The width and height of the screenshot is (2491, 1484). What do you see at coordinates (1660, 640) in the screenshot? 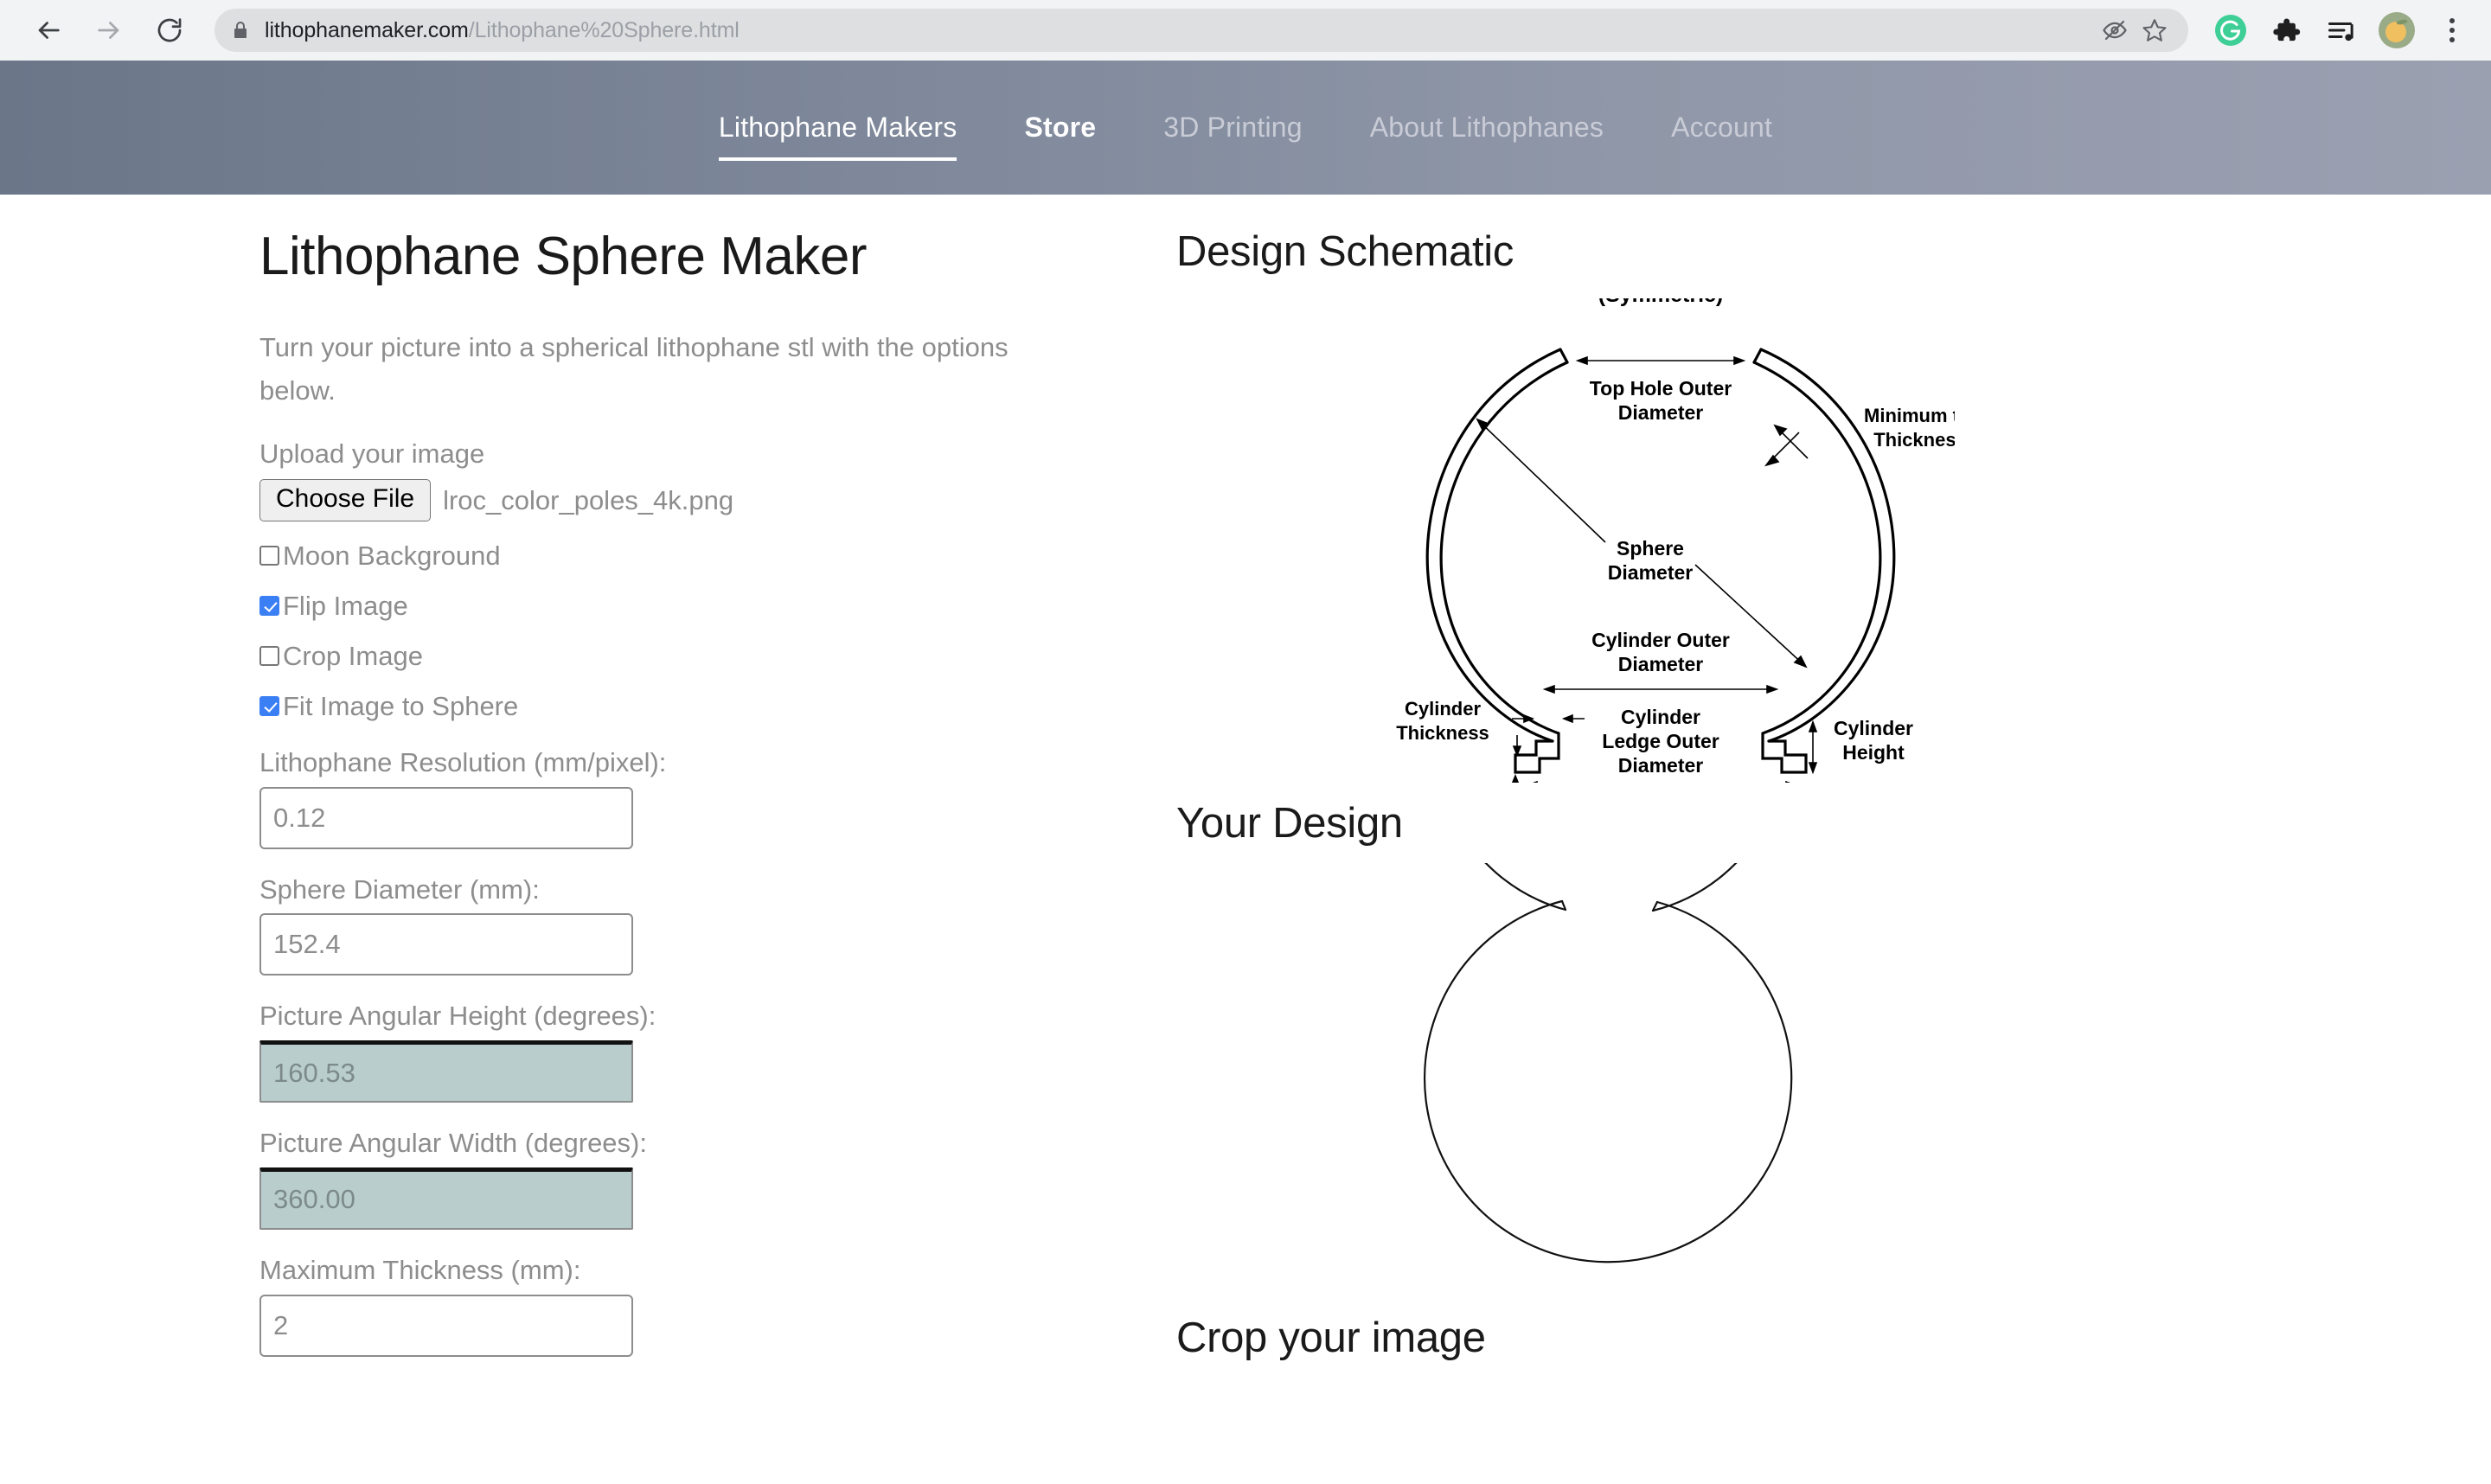
I see `schematic-label-cyl-outer-1: Cylinder Outer` at bounding box center [1660, 640].